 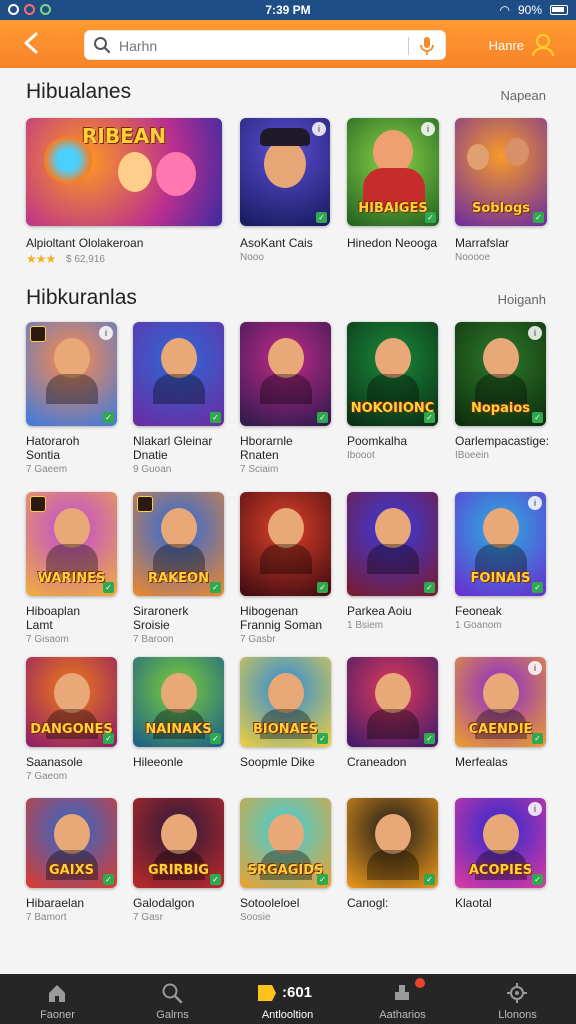 I want to click on nav-label: Llonons, so click(x=517, y=1015).